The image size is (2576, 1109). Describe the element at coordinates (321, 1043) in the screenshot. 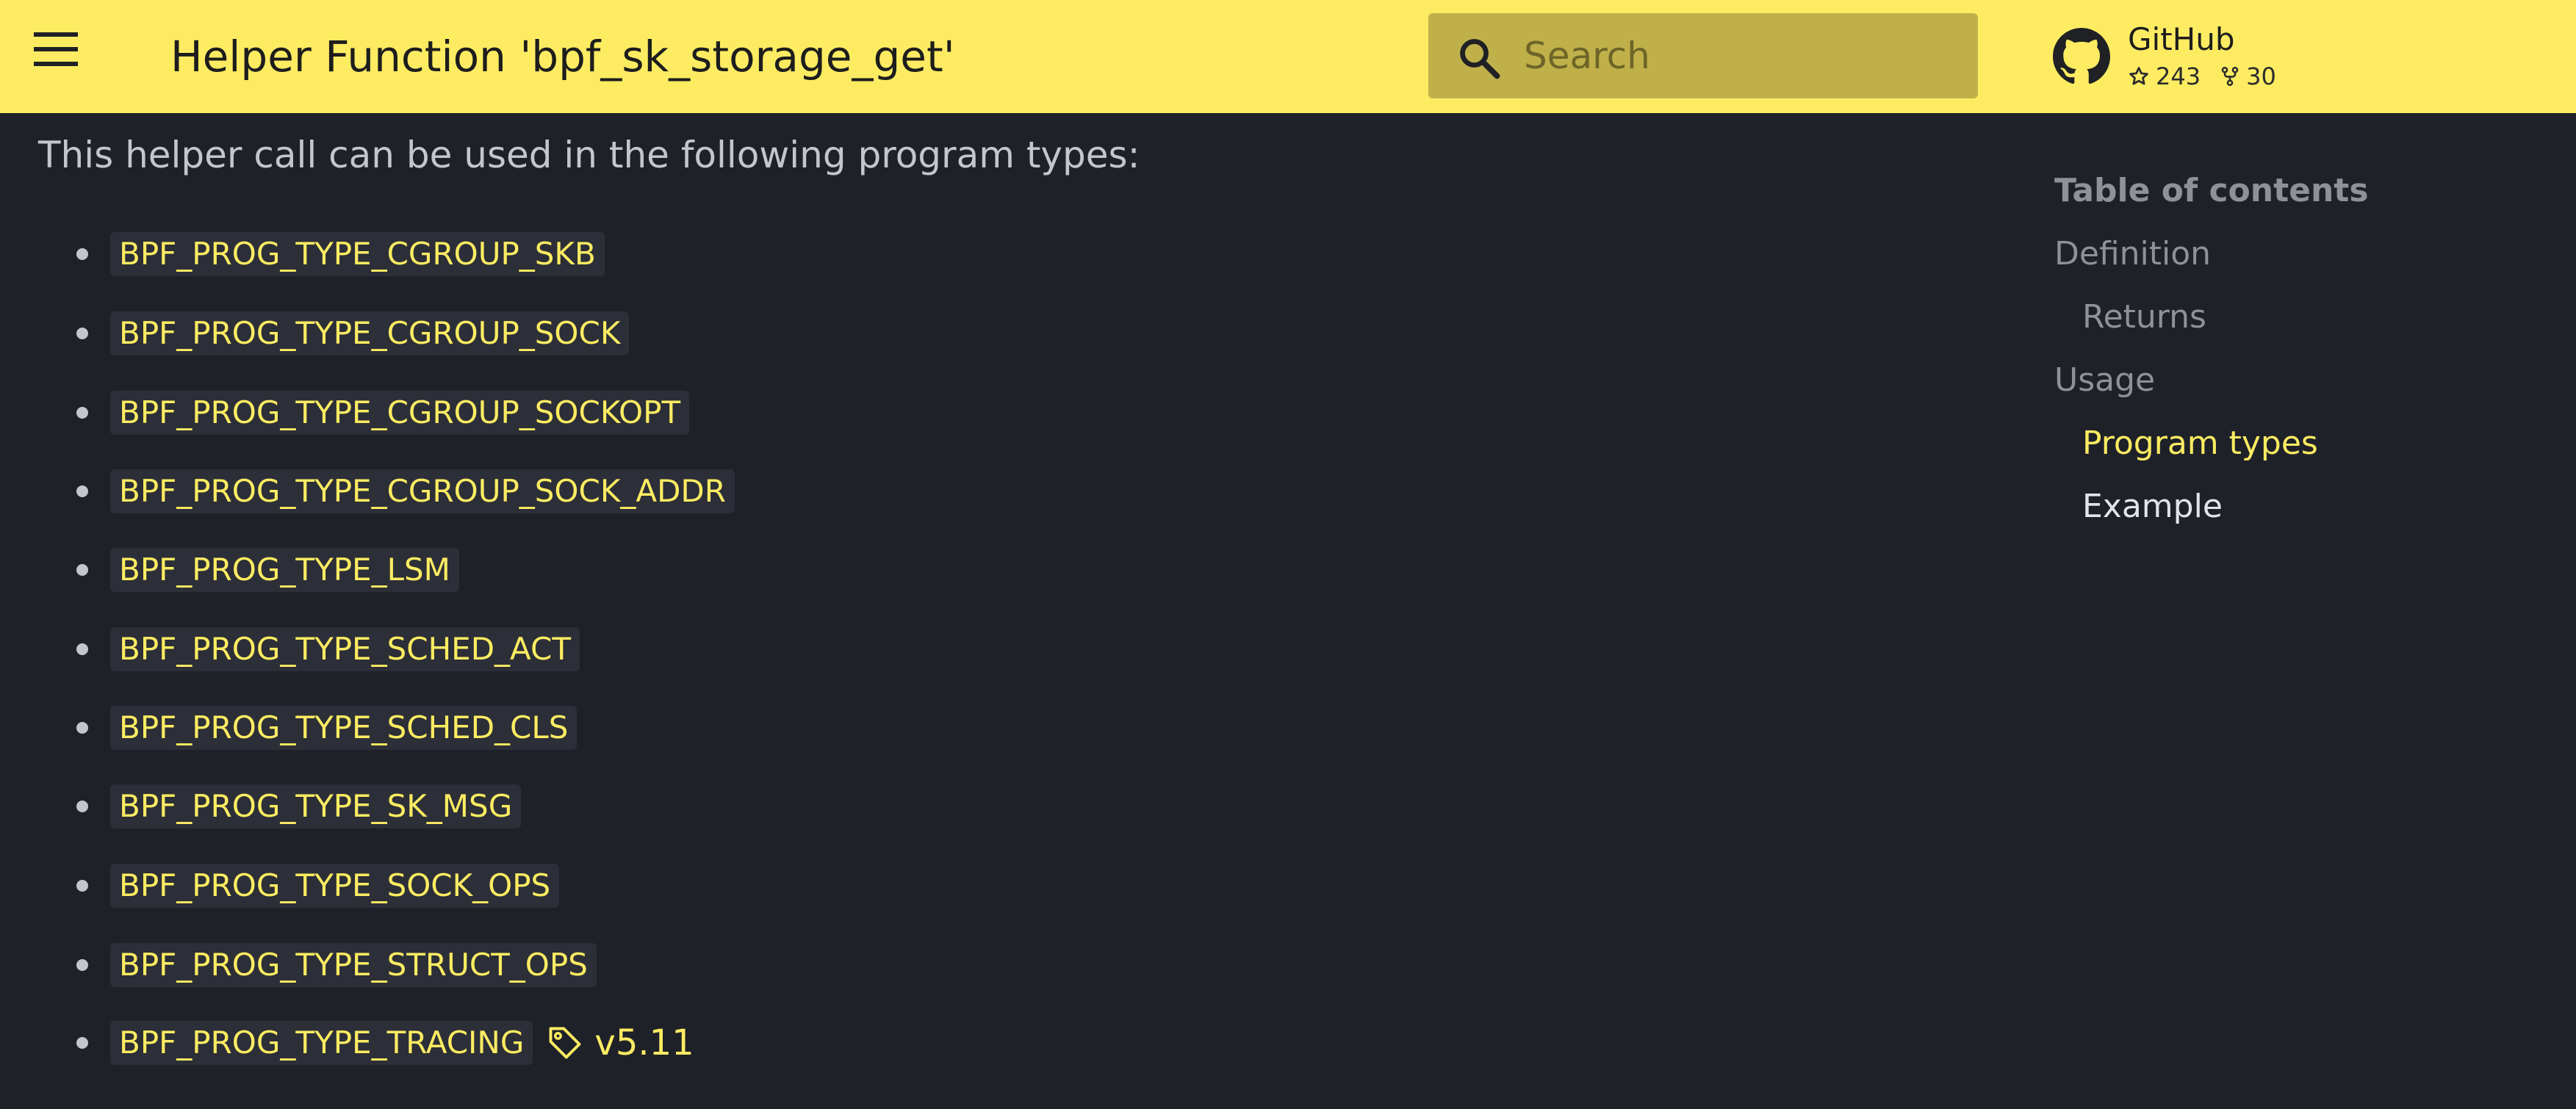

I see `program-type-code: BPF_PROG_TYPE_TRACING` at that location.